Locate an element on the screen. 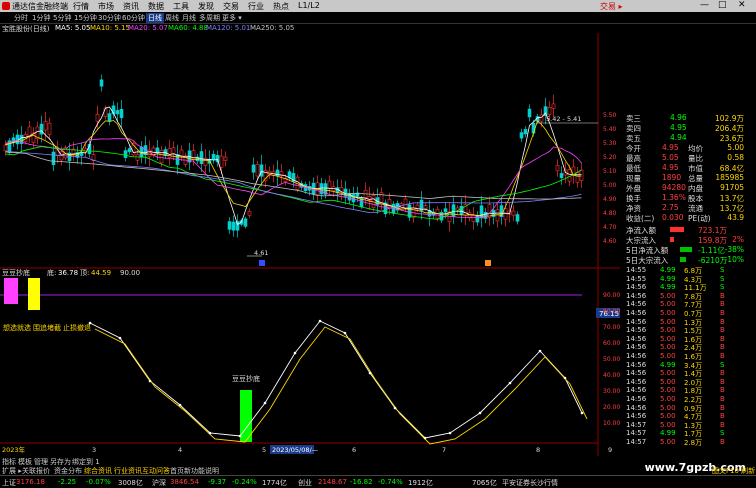 The image size is (756, 488). indicator-axis-label: 70.00 is located at coordinates (611, 327).